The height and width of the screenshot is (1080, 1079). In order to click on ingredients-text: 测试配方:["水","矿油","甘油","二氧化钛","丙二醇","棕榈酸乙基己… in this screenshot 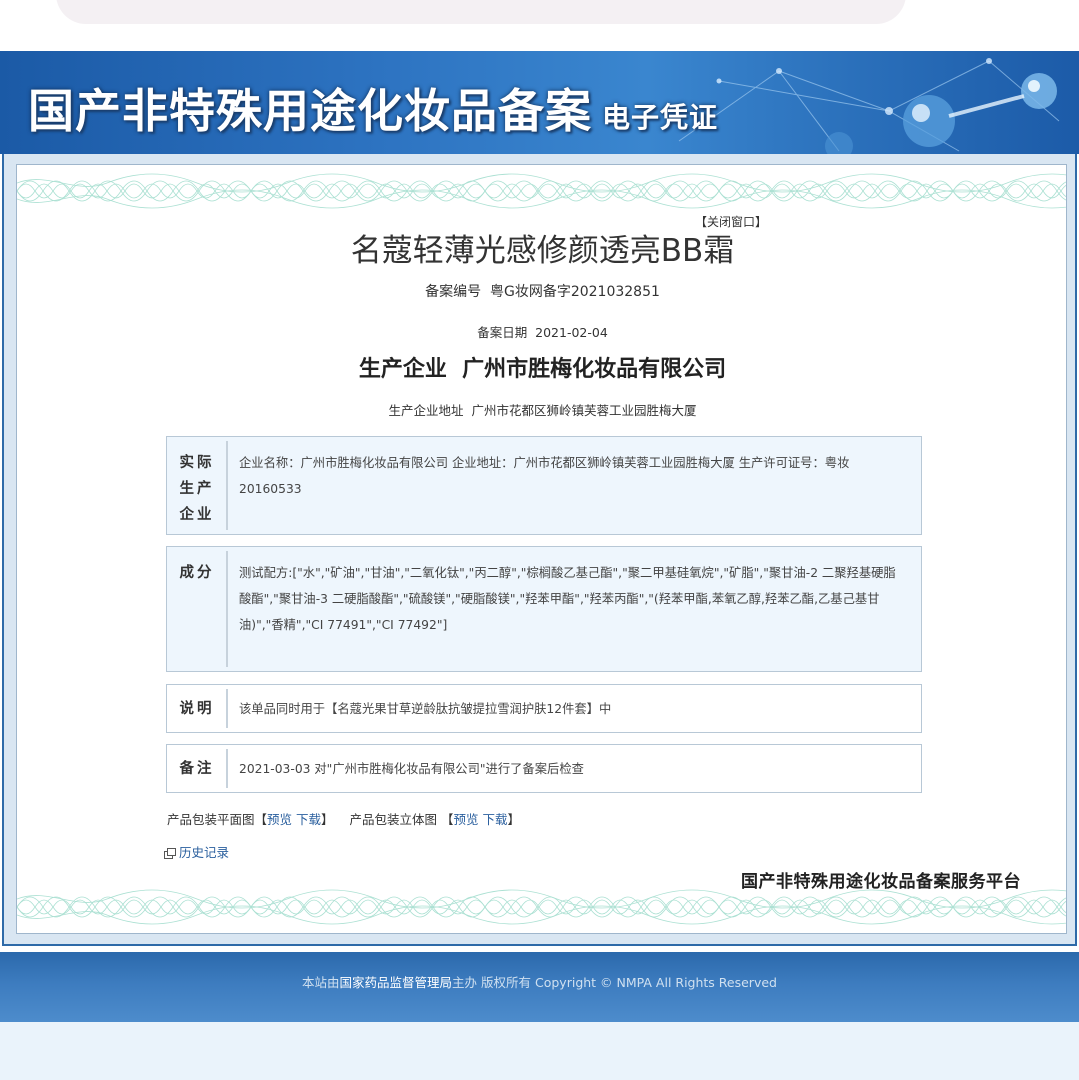, I will do `click(567, 599)`.